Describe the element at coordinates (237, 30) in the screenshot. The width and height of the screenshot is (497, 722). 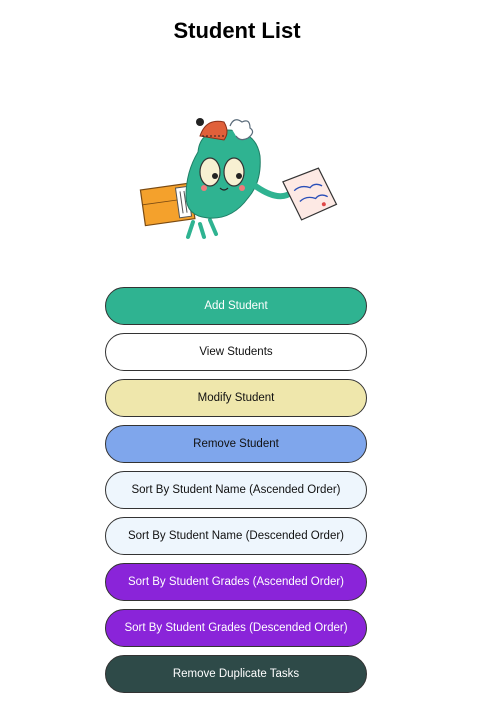
I see `page-title: Student List` at that location.